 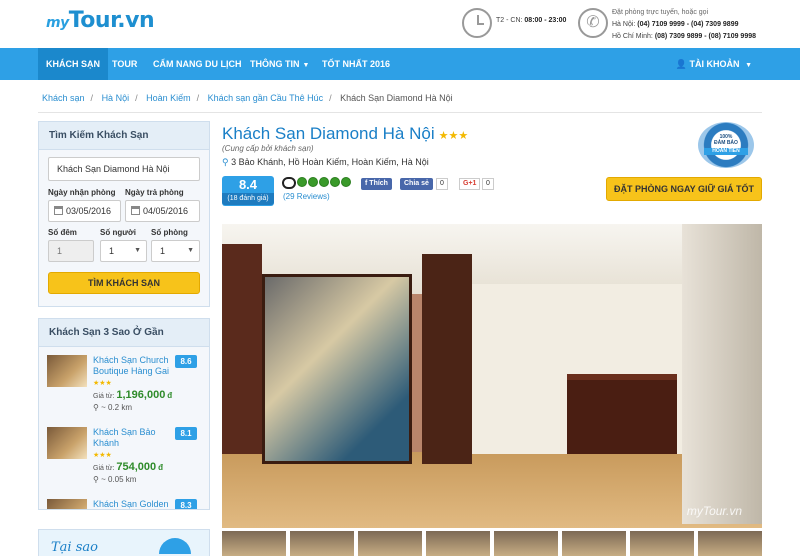 What do you see at coordinates (186, 361) in the screenshot?
I see `score-badge: 8.6` at bounding box center [186, 361].